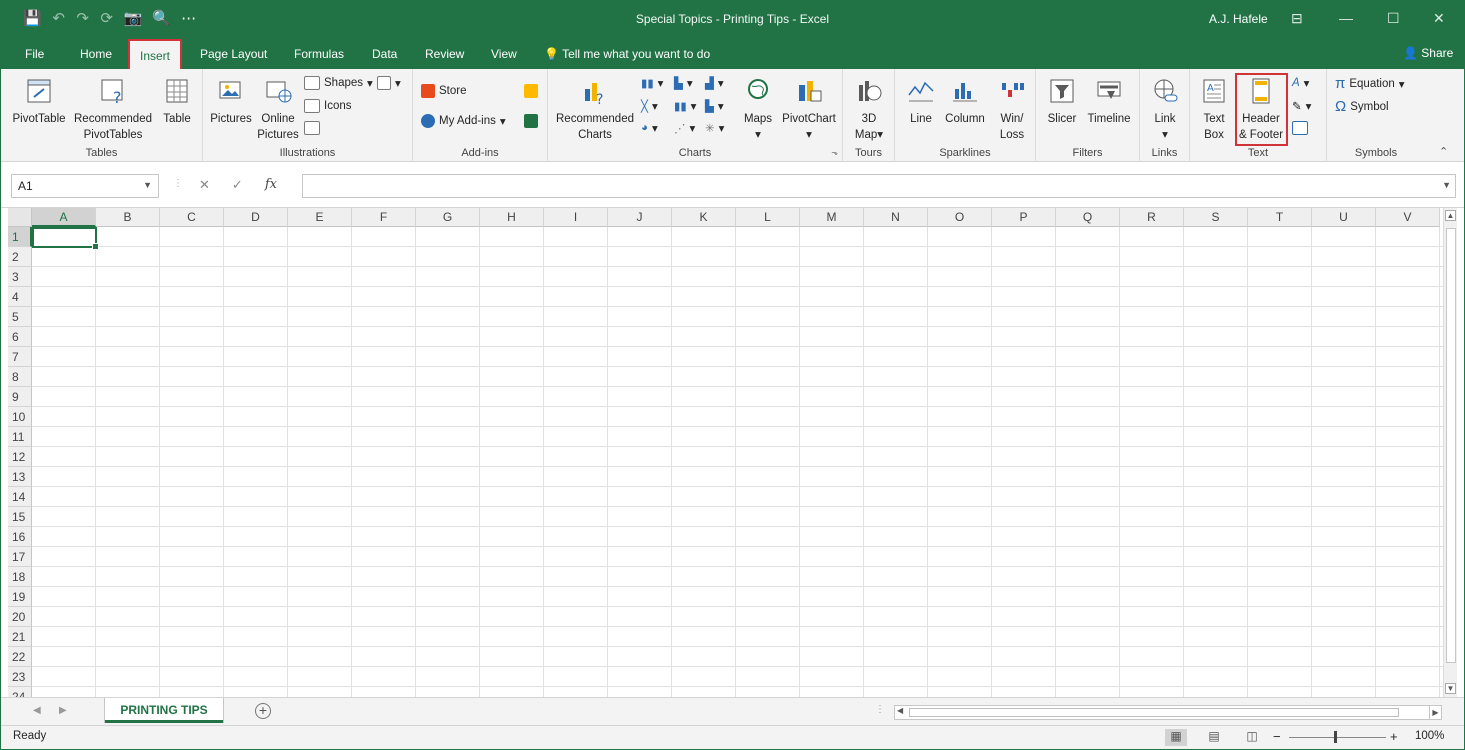 Image resolution: width=1465 pixels, height=750 pixels. Describe the element at coordinates (39, 102) in the screenshot. I see `pivottable-button: PivotTable` at that location.